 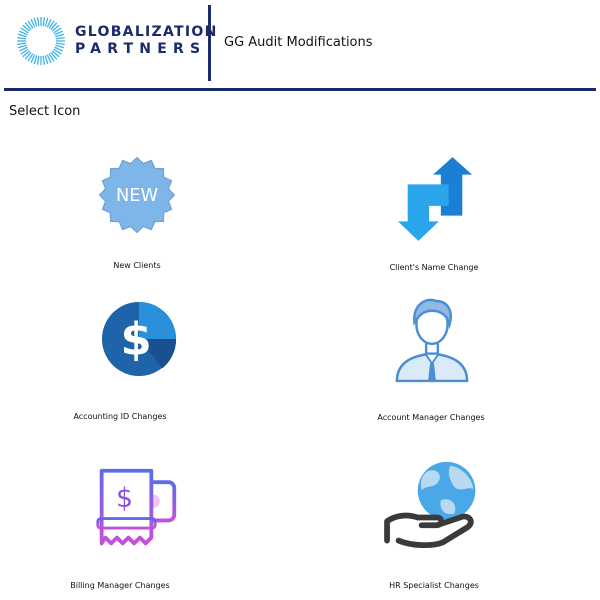 What do you see at coordinates (431, 417) in the screenshot?
I see `tile-label: Account Manager Changes` at bounding box center [431, 417].